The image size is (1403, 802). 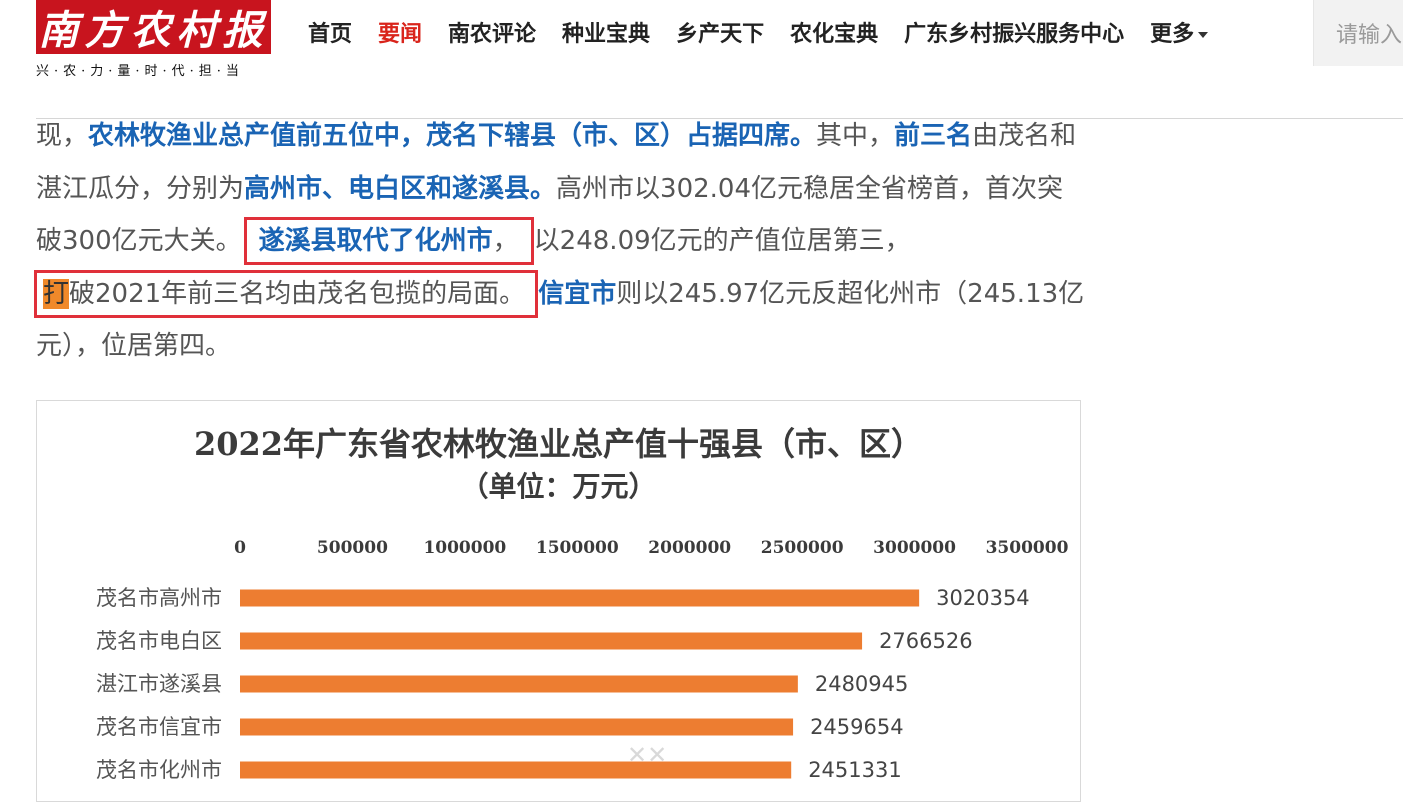 I want to click on logo-slogan: 兴·农·力·量·时·代·担·当, so click(x=140, y=71).